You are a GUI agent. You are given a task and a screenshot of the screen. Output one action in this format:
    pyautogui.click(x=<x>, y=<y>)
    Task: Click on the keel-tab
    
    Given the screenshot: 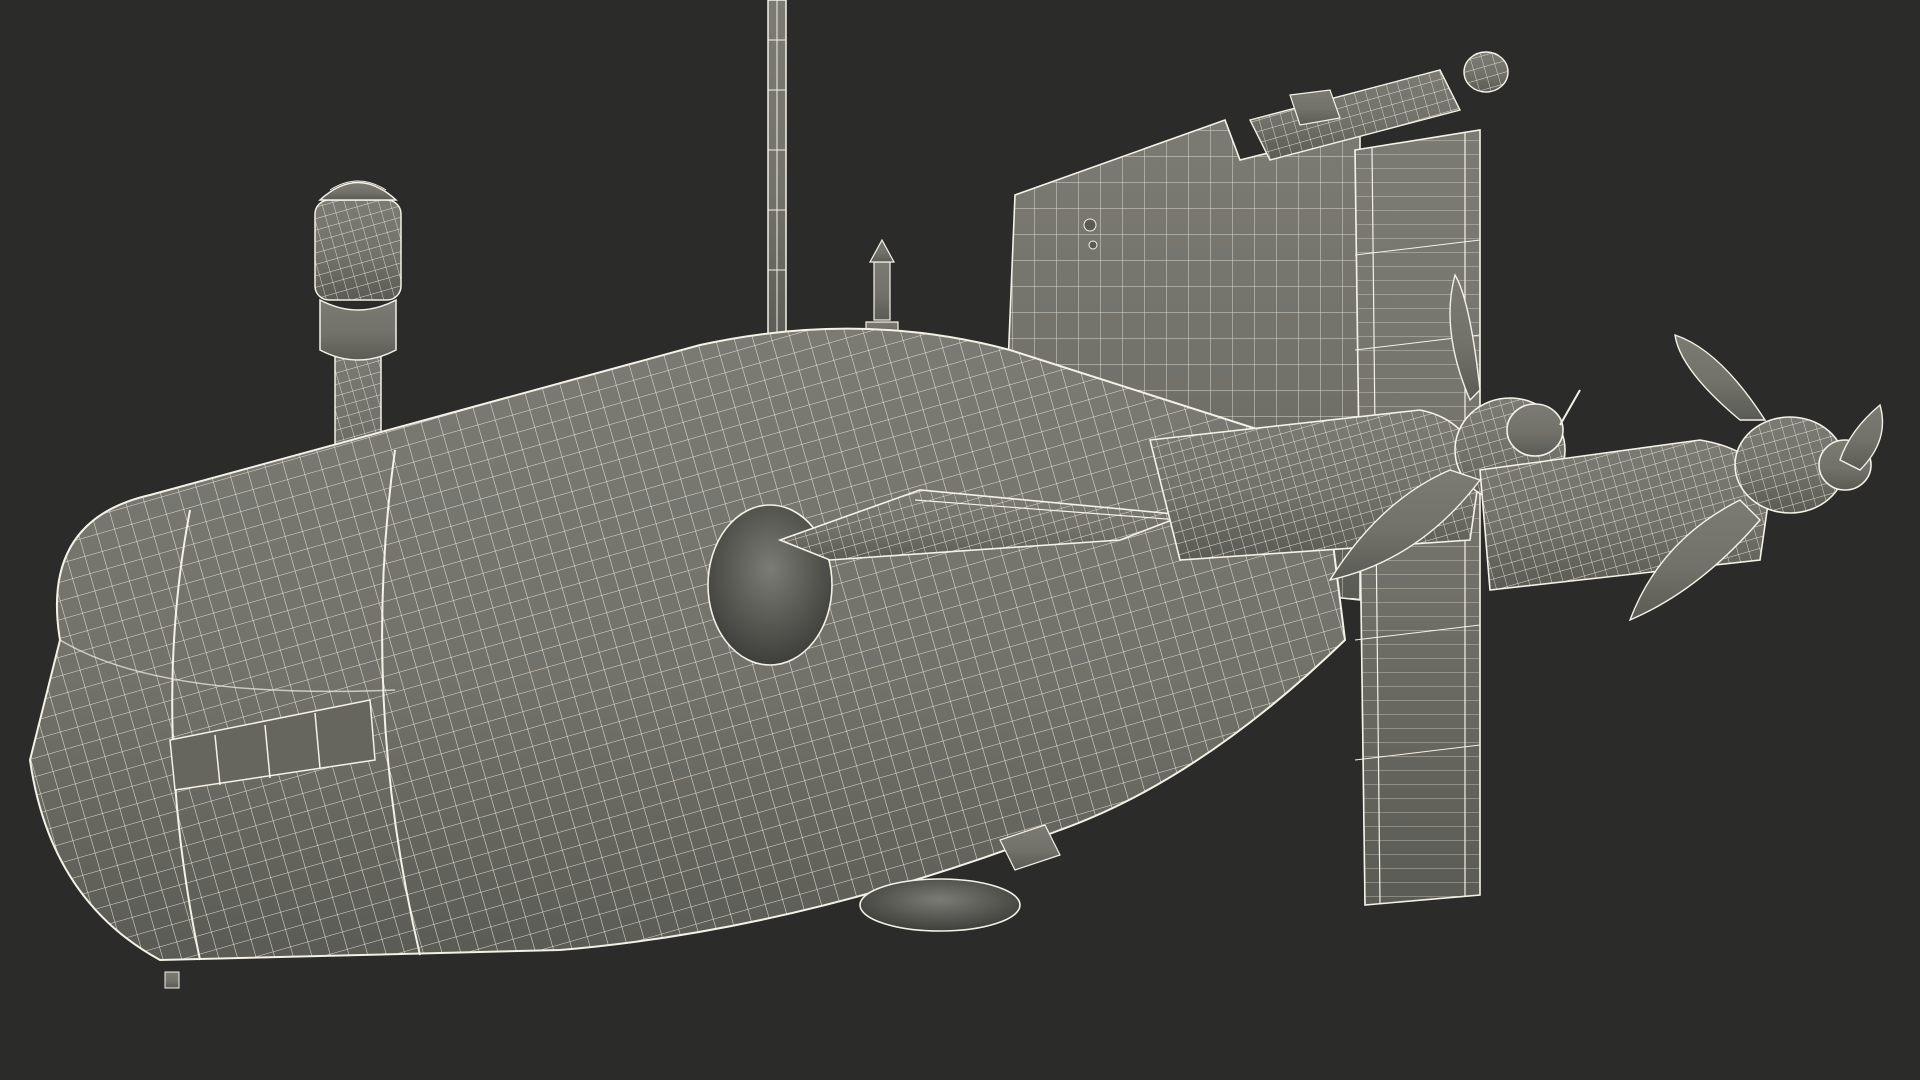 What is the action you would take?
    pyautogui.click(x=172, y=980)
    